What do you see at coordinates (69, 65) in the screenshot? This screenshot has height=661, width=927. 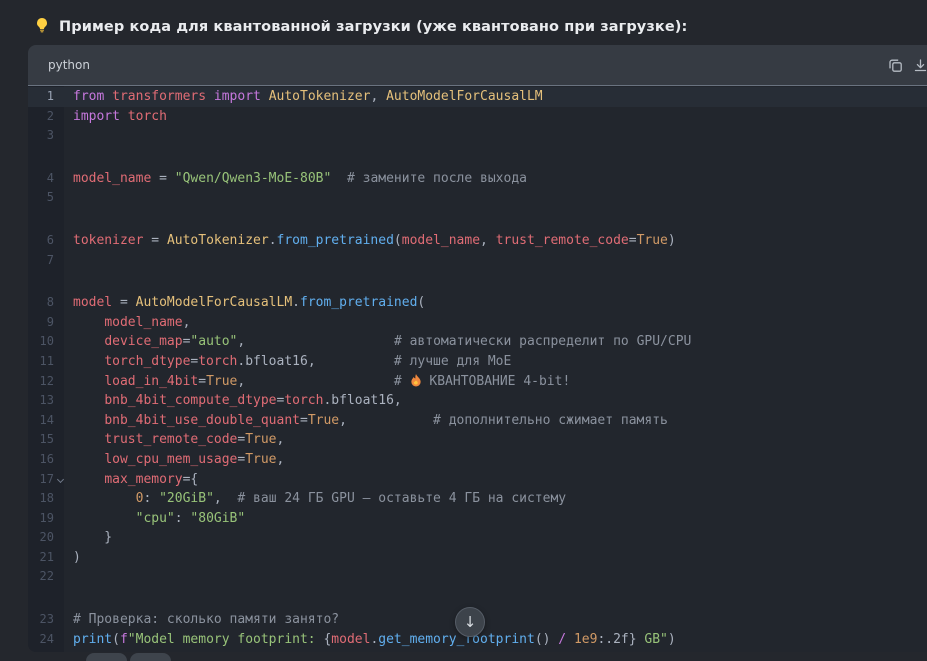 I see `language-label: python` at bounding box center [69, 65].